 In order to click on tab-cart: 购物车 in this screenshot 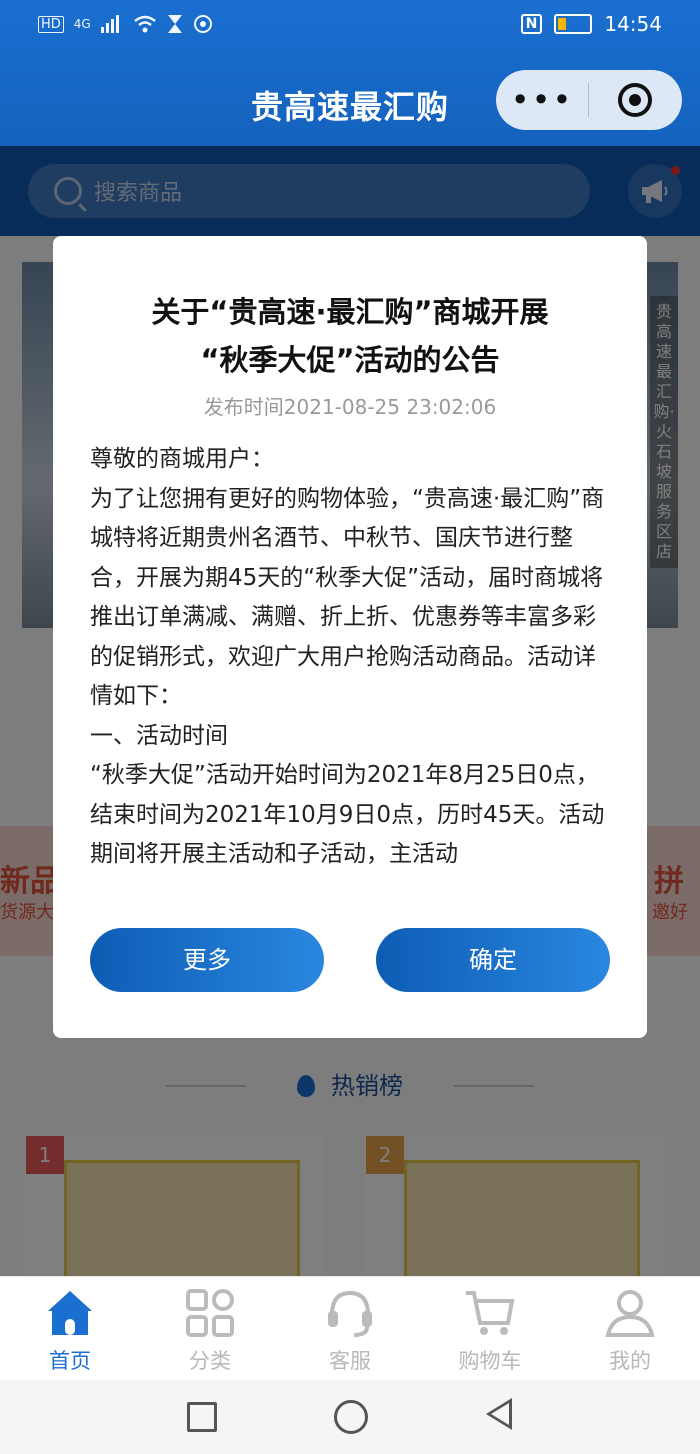, I will do `click(490, 1329)`.